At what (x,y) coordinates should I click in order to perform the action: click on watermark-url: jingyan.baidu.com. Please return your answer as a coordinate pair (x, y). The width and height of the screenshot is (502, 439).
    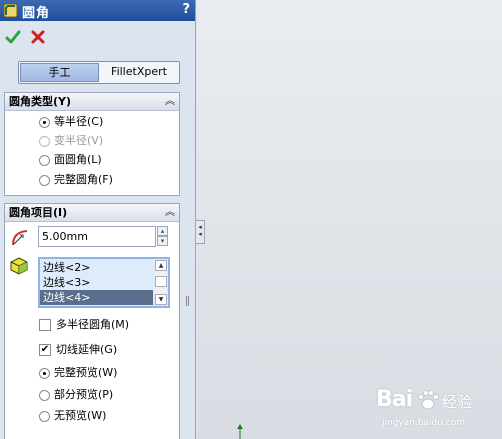
    Looking at the image, I should click on (424, 423).